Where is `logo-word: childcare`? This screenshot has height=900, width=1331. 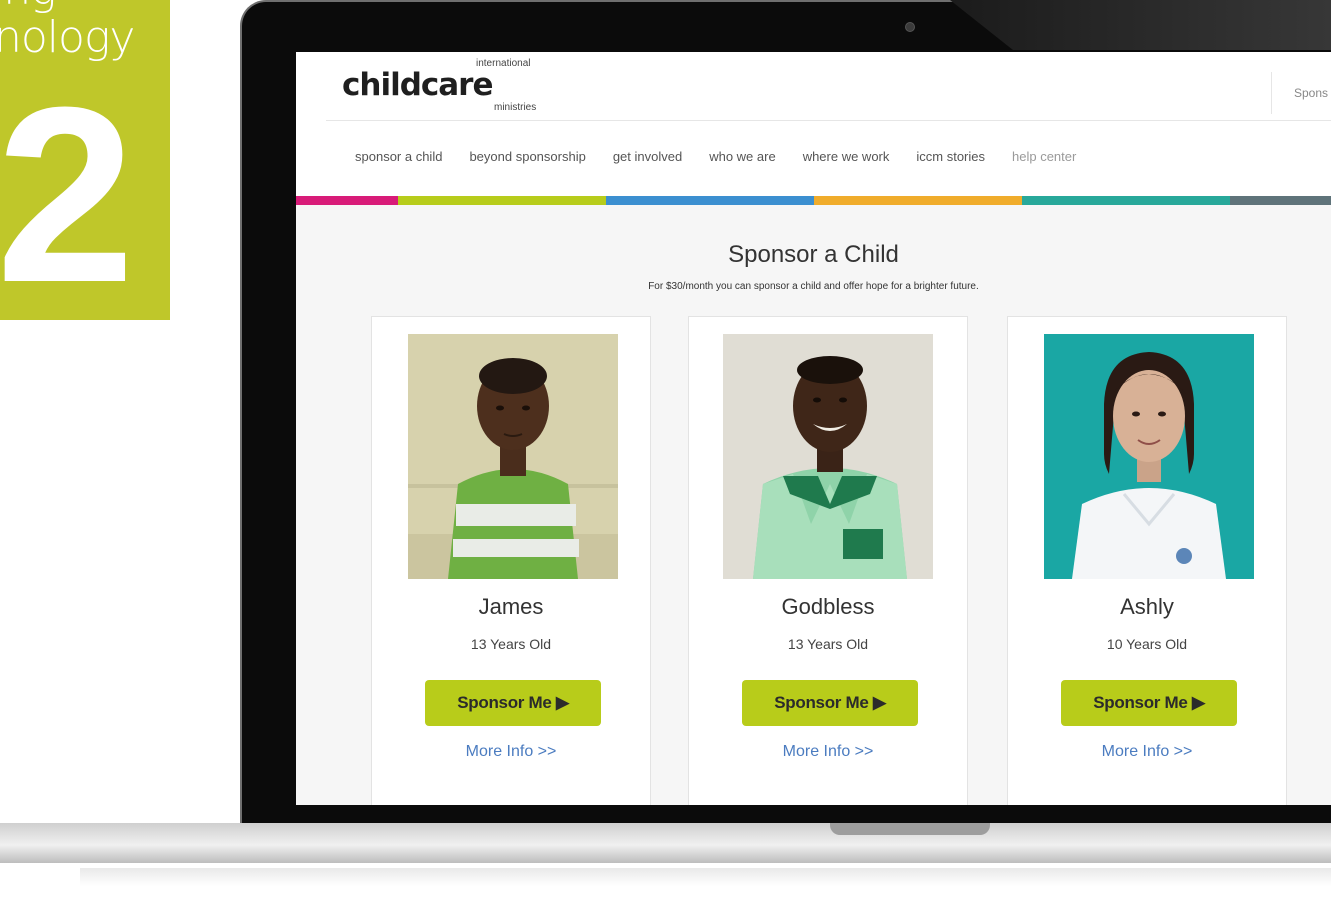
logo-word: childcare is located at coordinates (417, 85).